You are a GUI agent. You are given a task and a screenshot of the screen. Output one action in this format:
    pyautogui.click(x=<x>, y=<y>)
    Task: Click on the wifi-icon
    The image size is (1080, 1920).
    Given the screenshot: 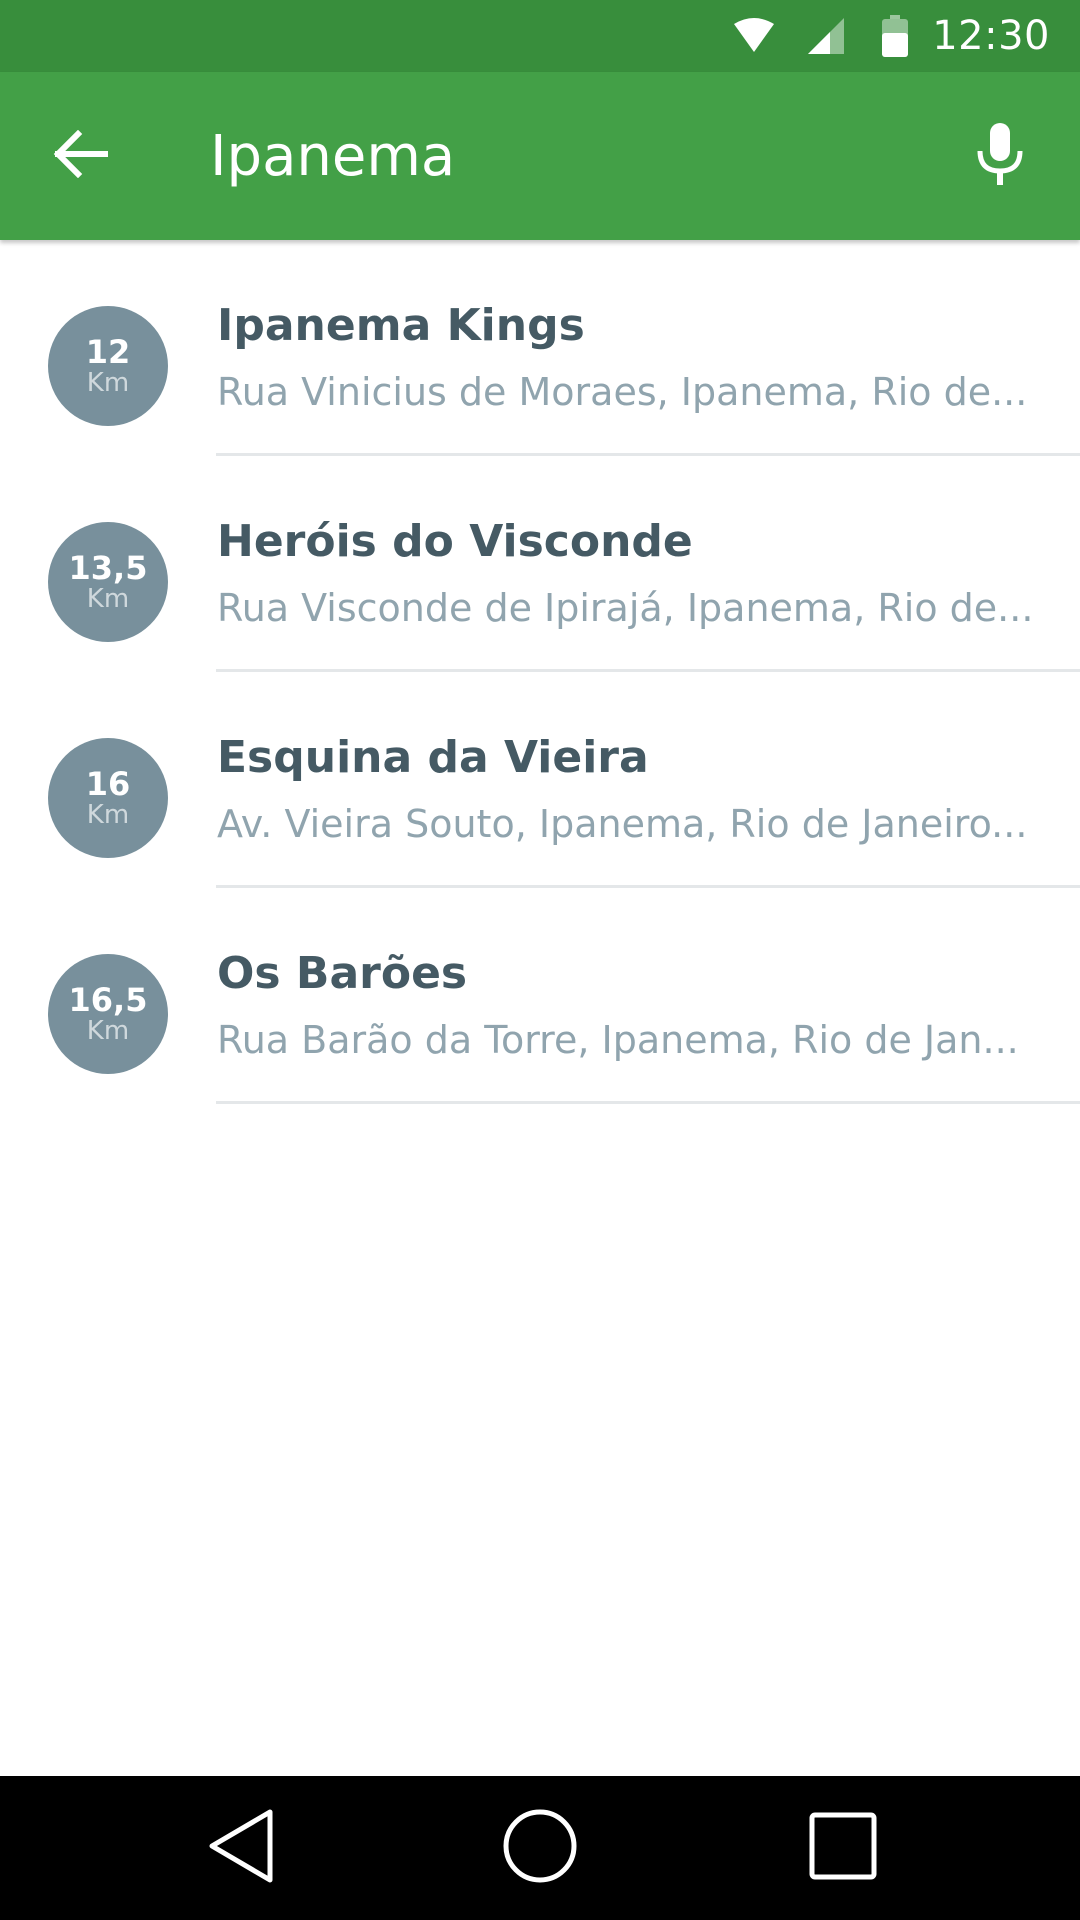 What is the action you would take?
    pyautogui.click(x=754, y=36)
    